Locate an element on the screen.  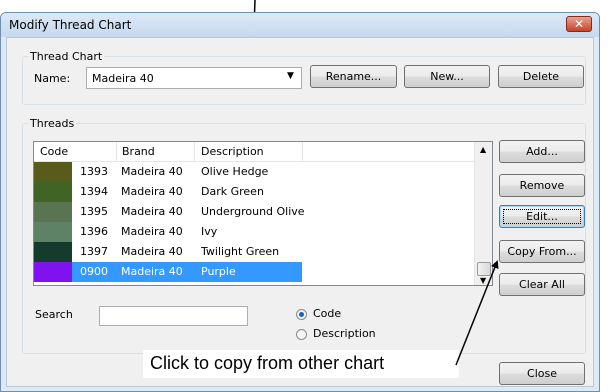
annotation-pointer is located at coordinates (477, 313).